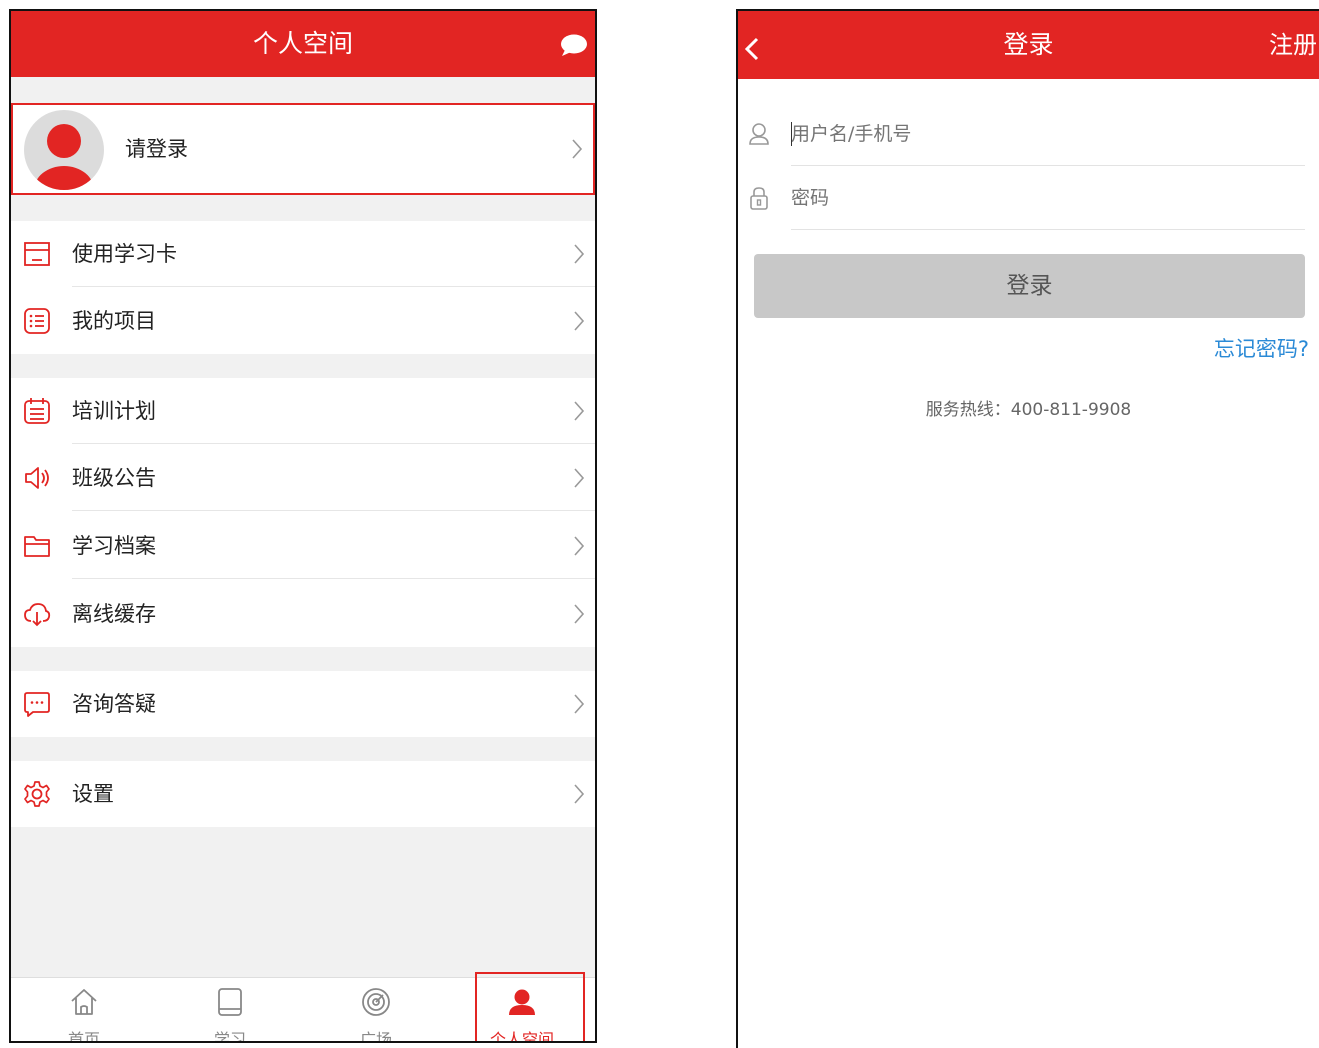 The width and height of the screenshot is (1319, 1048). Describe the element at coordinates (114, 546) in the screenshot. I see `menu-item-label: 学习档案` at that location.